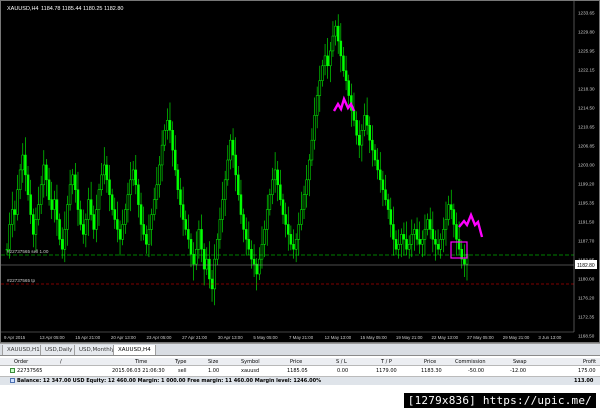 This screenshot has height=412, width=600. Describe the element at coordinates (61, 362) in the screenshot. I see `col-sort: /` at that location.